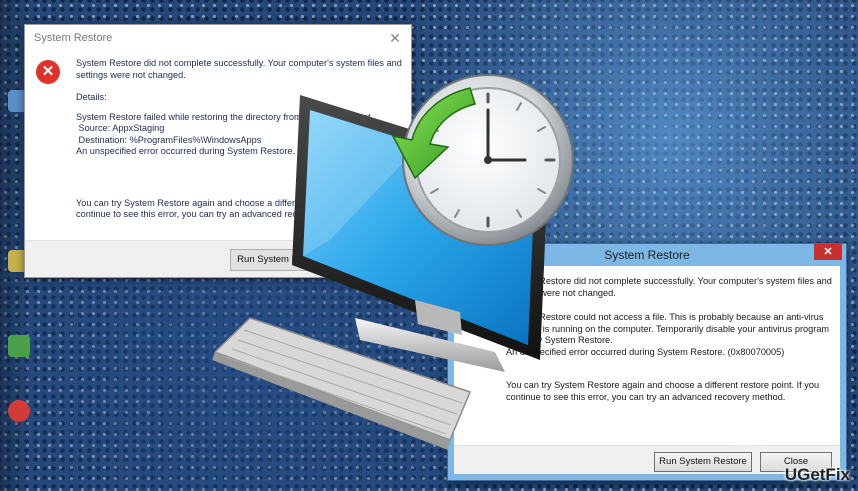 The width and height of the screenshot is (858, 491). Describe the element at coordinates (711, 433) in the screenshot. I see `baidu-watermark: Baidu 经验` at that location.